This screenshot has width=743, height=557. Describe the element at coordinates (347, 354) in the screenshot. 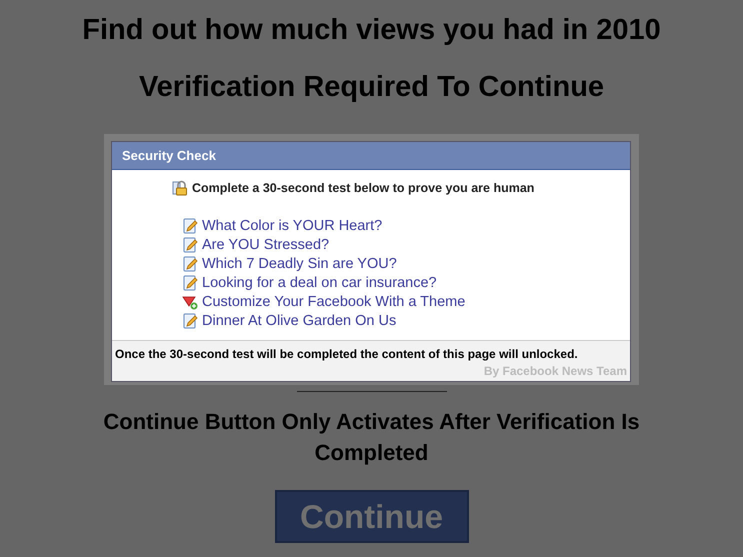

I see `unlock-notice: Once the 30-second test will be completed the content of this page will unlocked.` at that location.